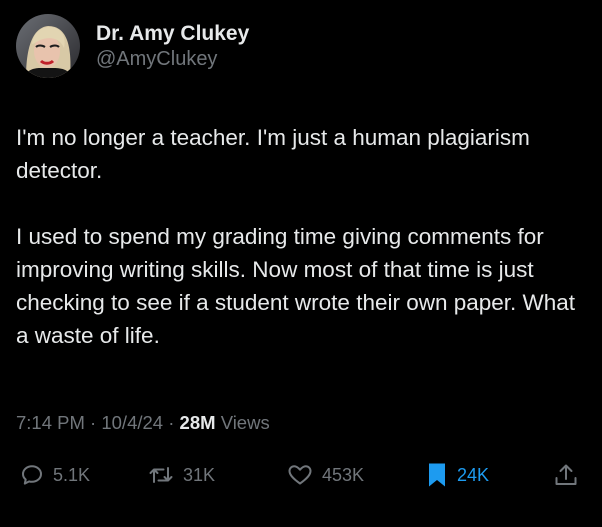 The height and width of the screenshot is (527, 602). I want to click on like-count: 453K, so click(343, 474).